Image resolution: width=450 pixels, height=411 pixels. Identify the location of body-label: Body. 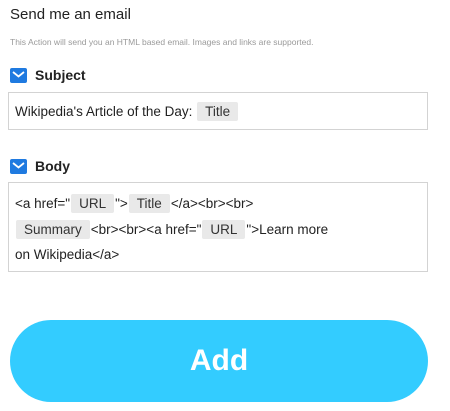
(52, 166).